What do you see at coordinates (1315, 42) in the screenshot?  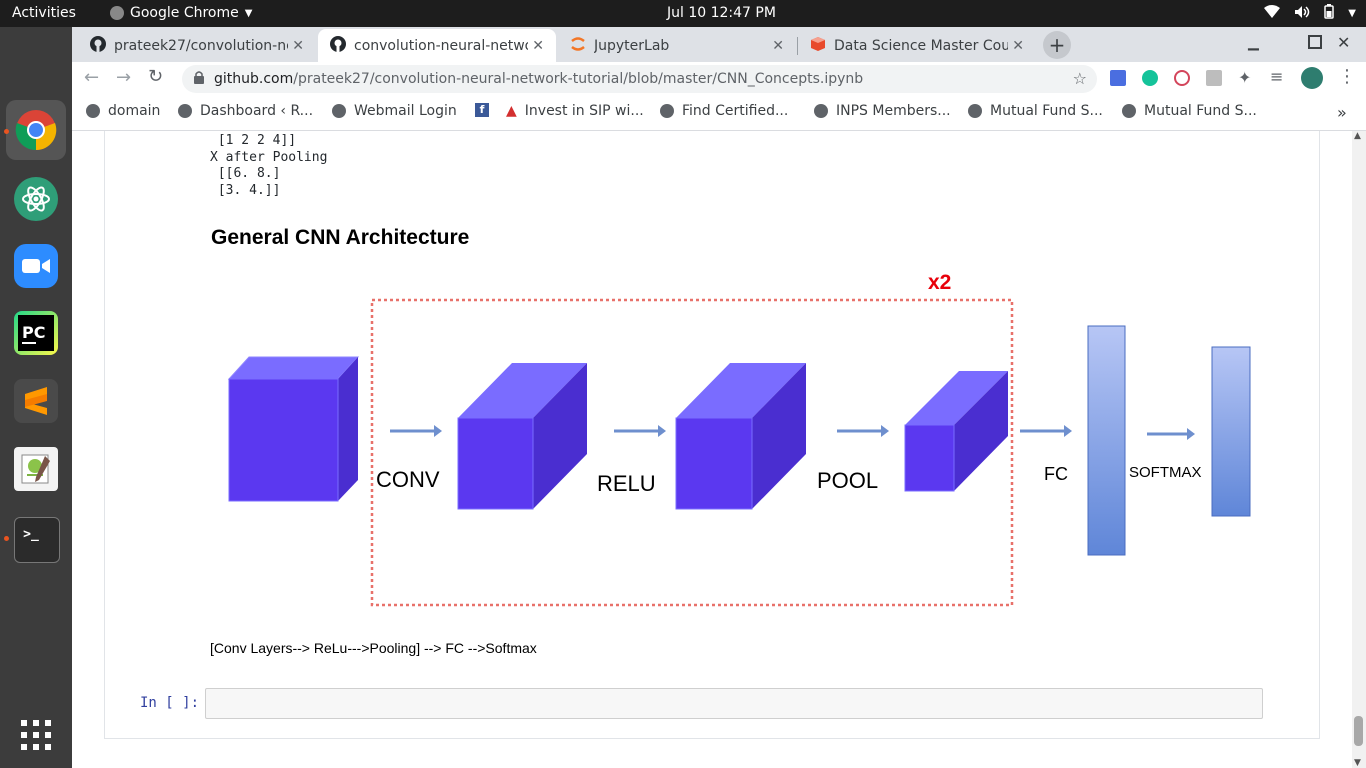 I see `maximize-button` at bounding box center [1315, 42].